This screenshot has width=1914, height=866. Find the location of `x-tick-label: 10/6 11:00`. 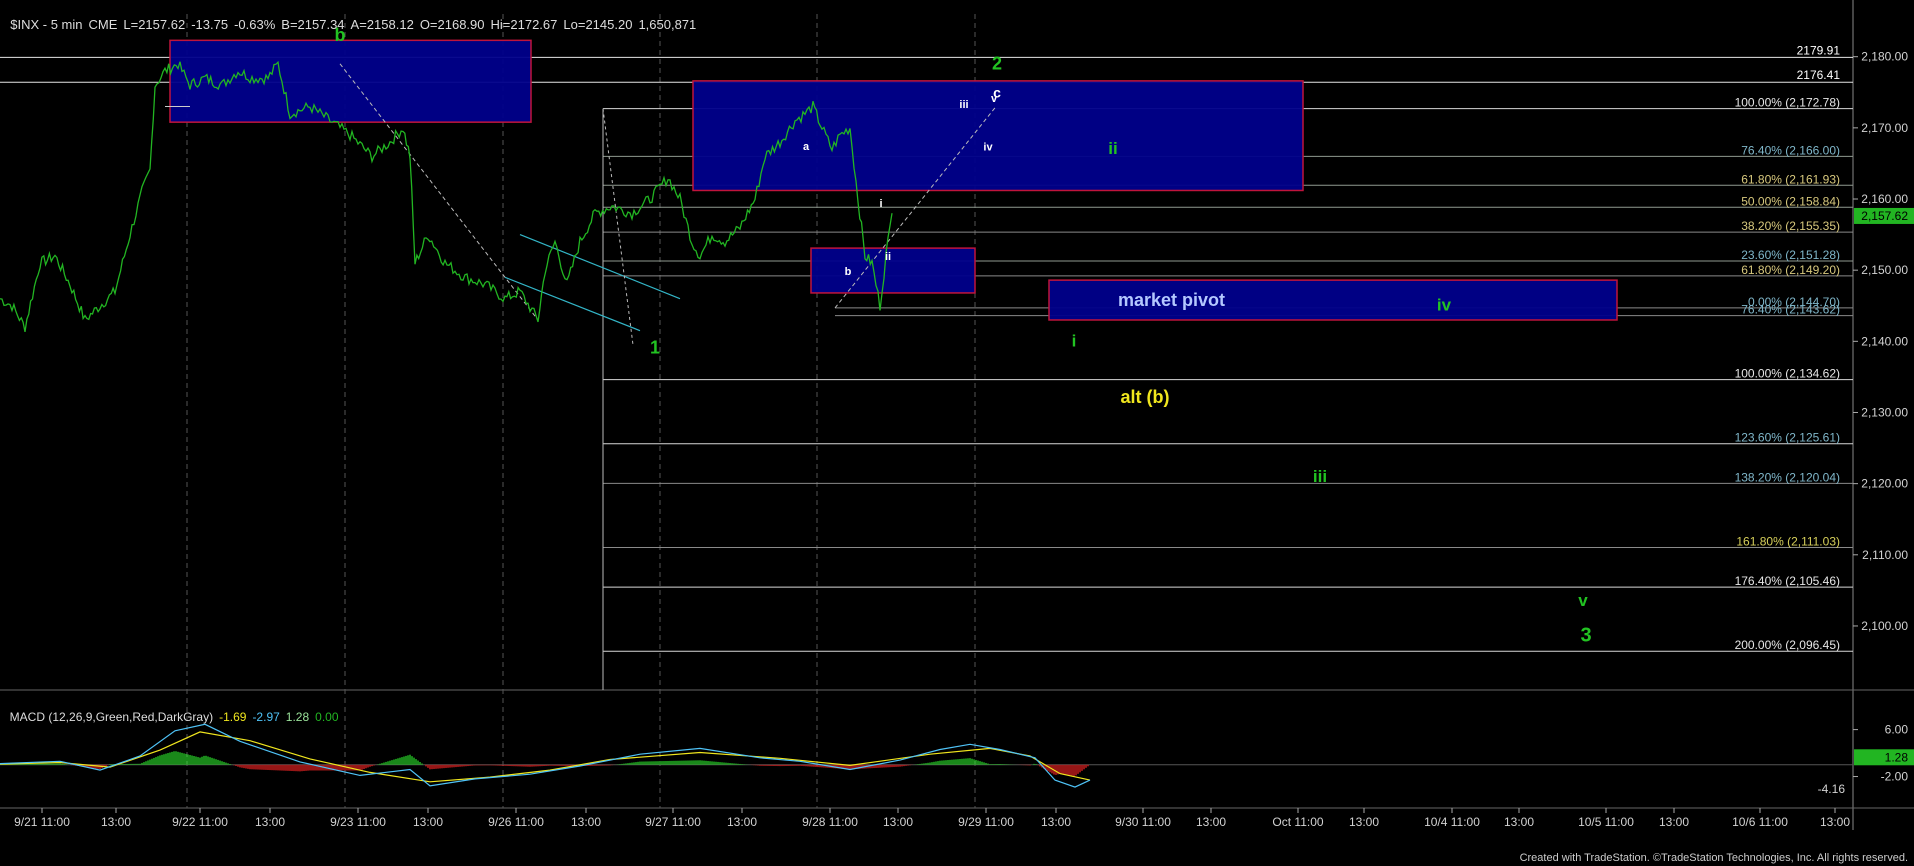

x-tick-label: 10/6 11:00 is located at coordinates (1760, 822).